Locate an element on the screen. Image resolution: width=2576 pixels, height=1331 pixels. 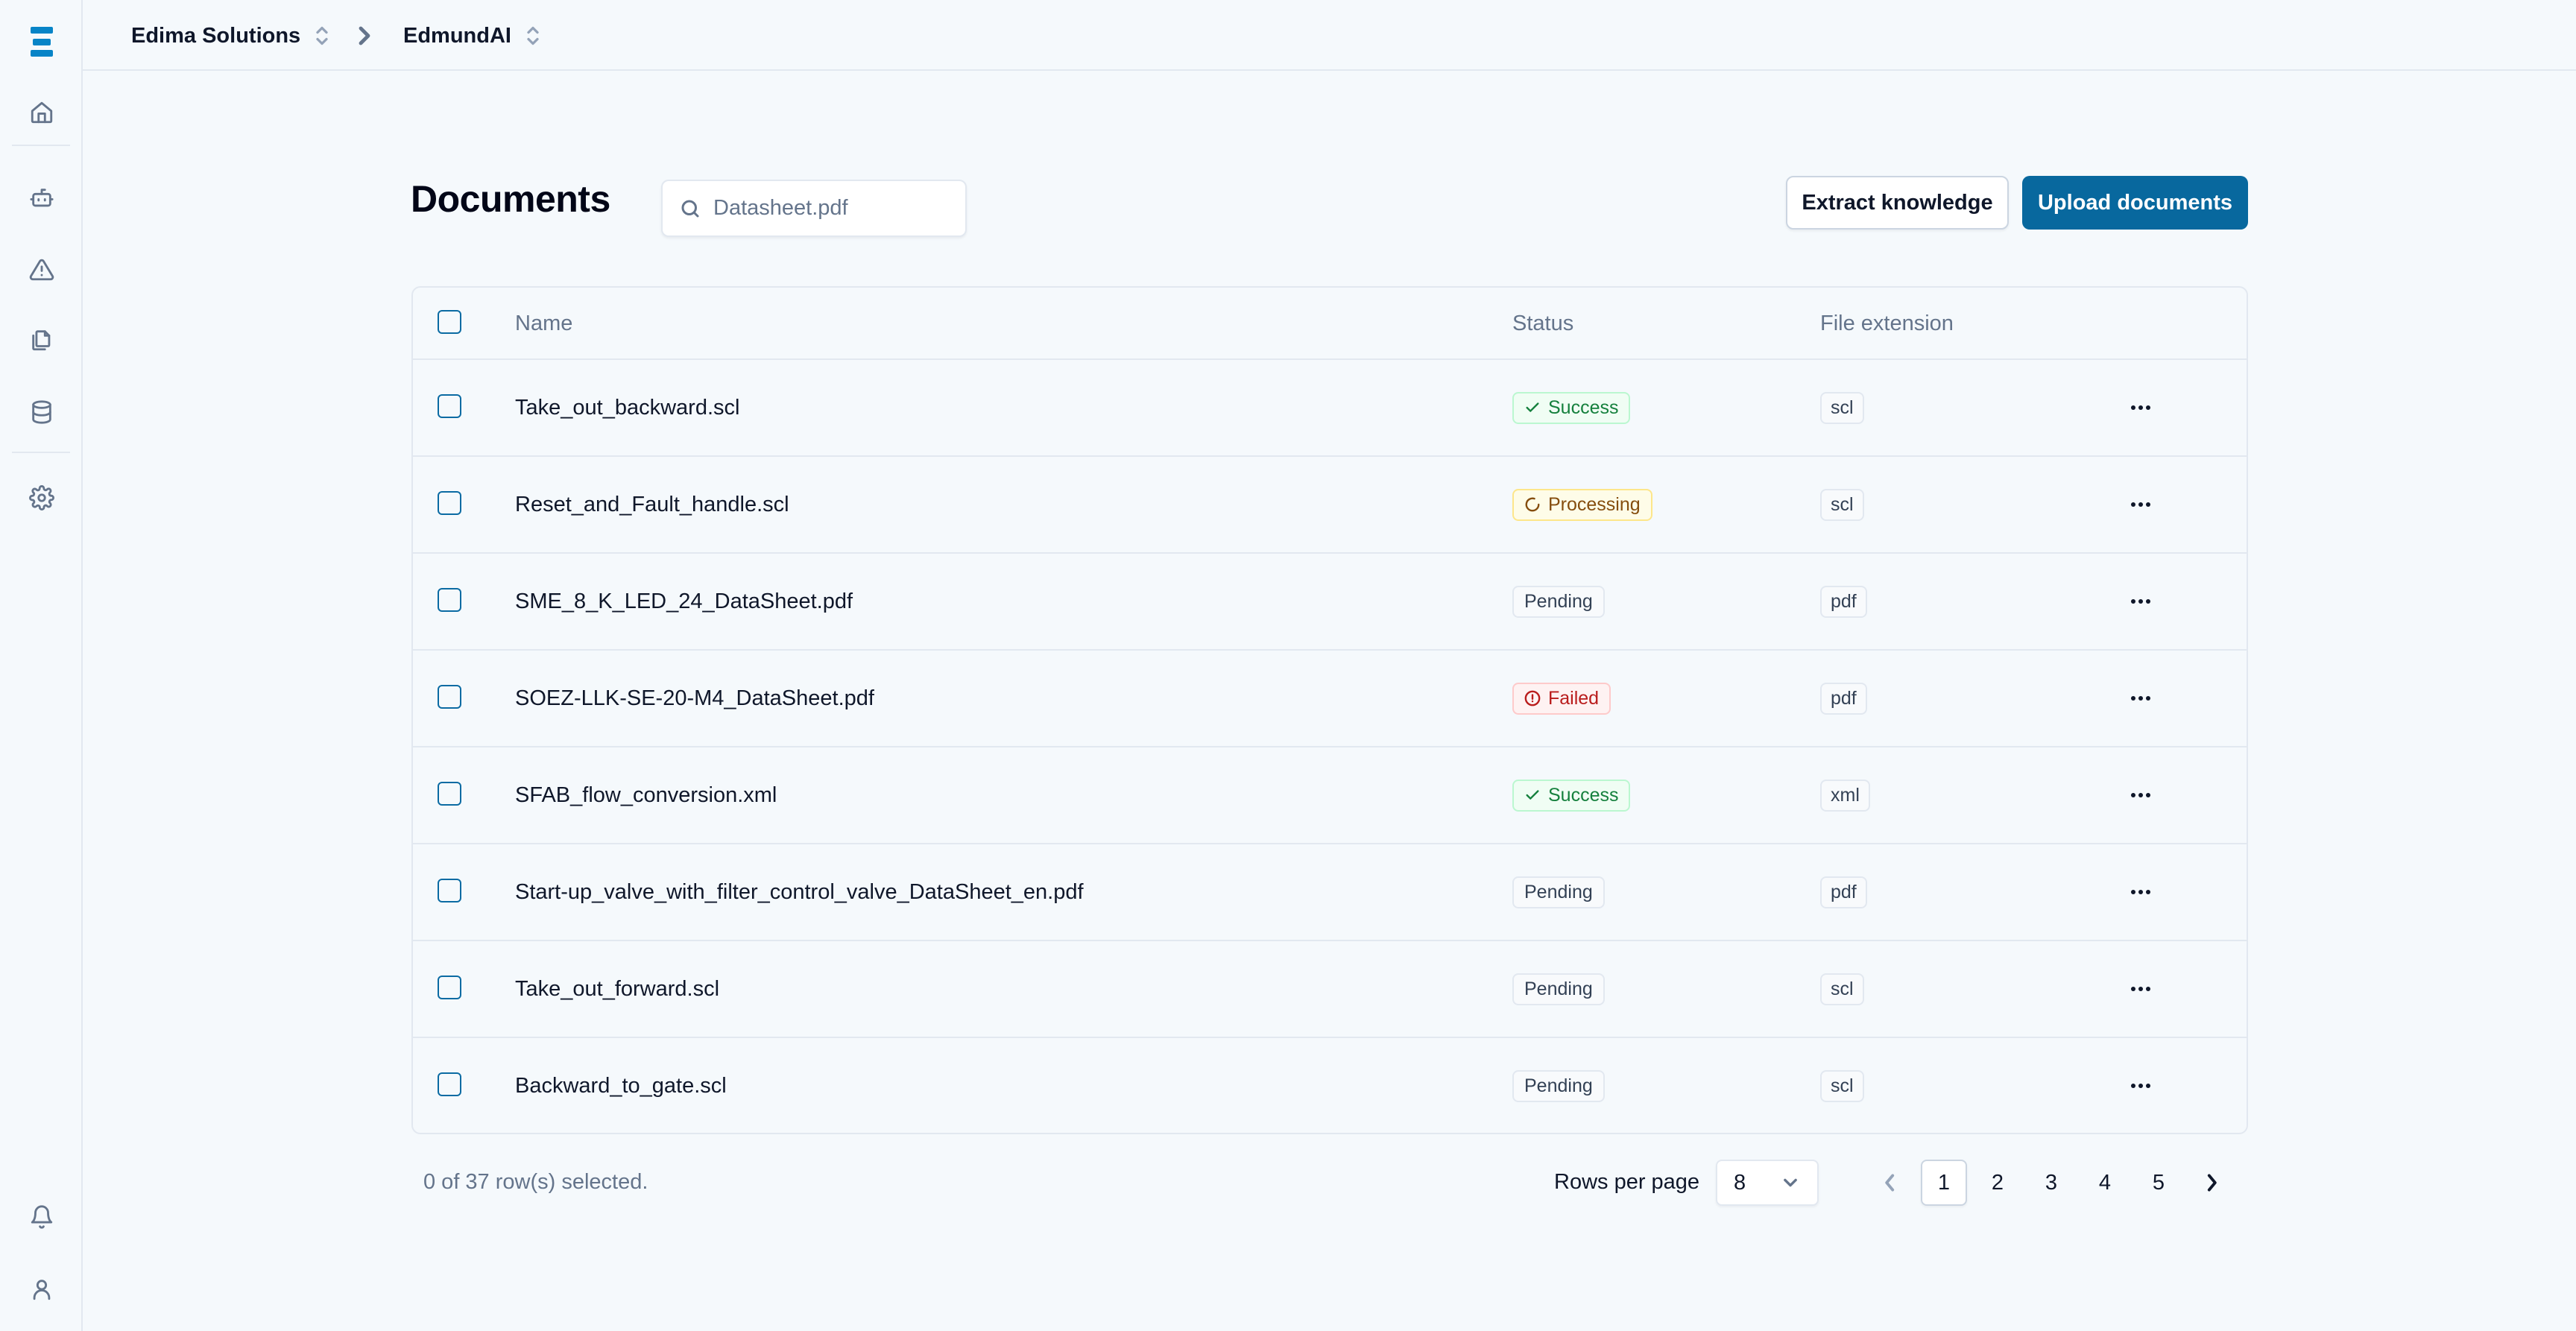
chevron-right-icon is located at coordinates (2212, 1183).